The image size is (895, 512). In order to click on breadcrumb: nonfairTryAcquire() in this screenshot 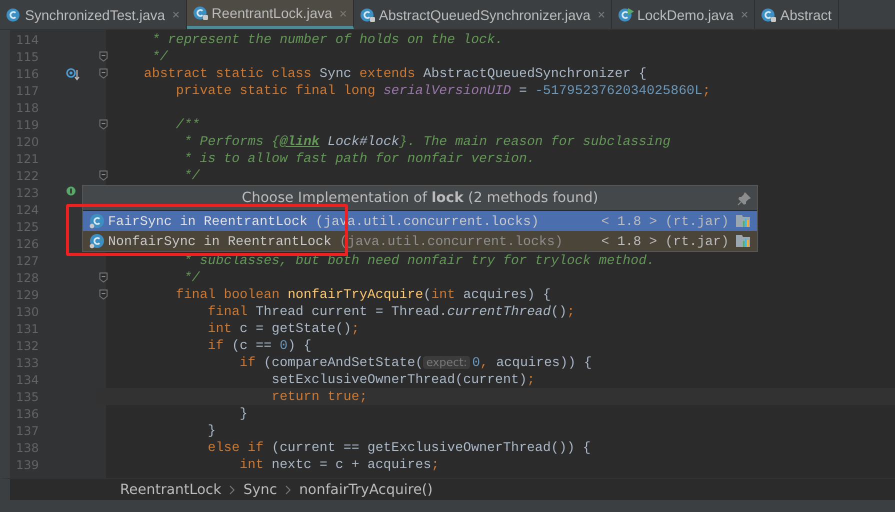, I will do `click(366, 490)`.